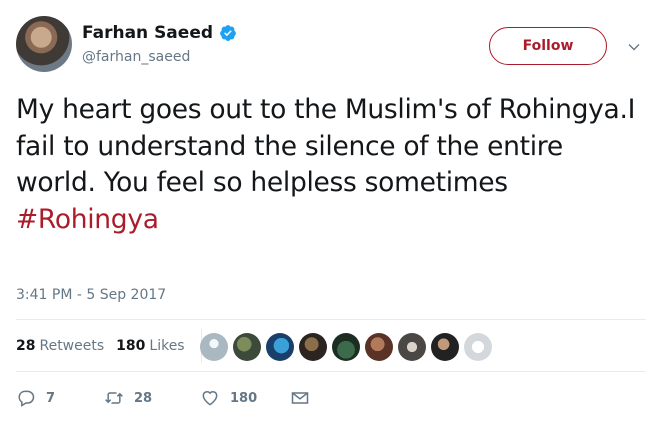 This screenshot has height=425, width=670. I want to click on name-row: Farhan Saeed, so click(159, 33).